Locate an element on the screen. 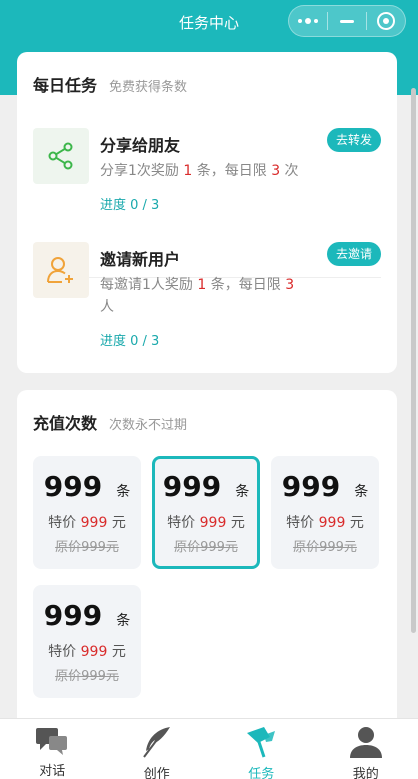  recharge-header: 充值次数 次数永不过期 is located at coordinates (110, 422).